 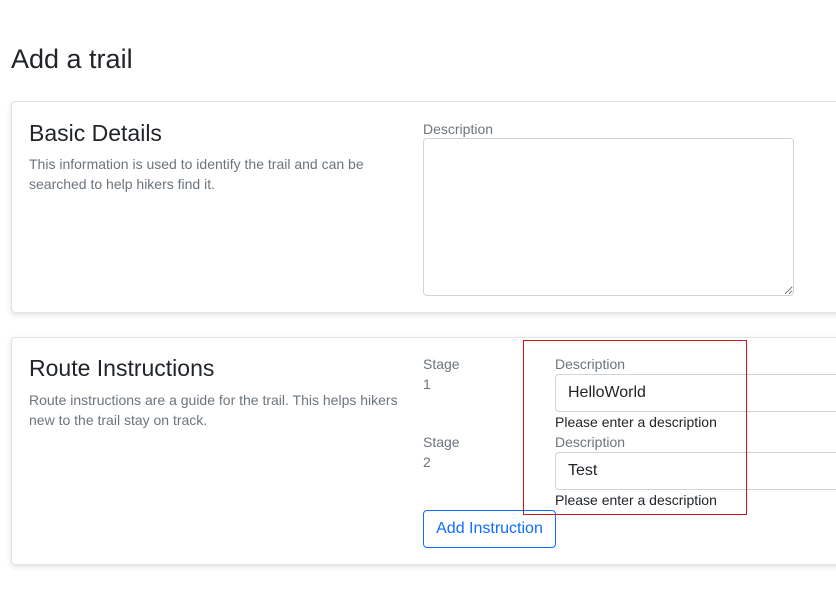 I want to click on trail-description-label: Description, so click(x=458, y=129).